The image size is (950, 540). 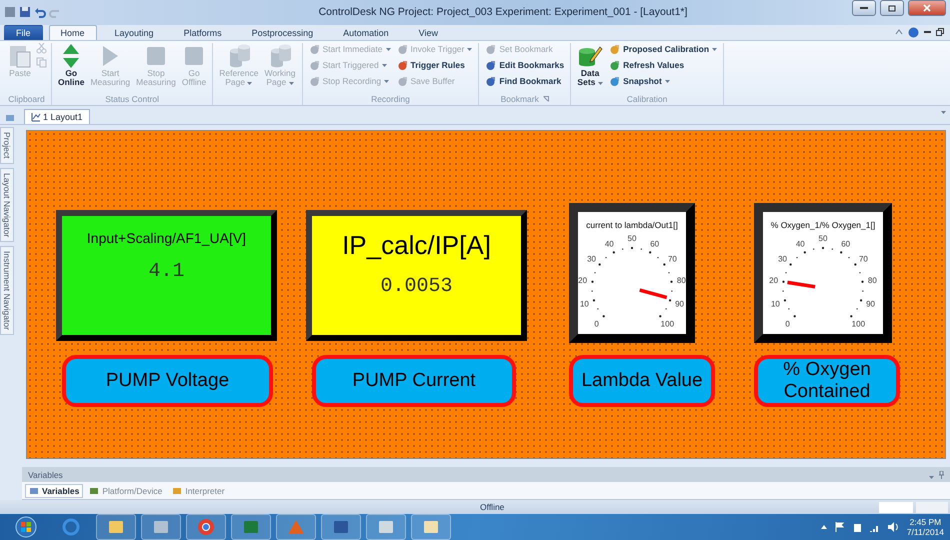 What do you see at coordinates (414, 381) in the screenshot?
I see `panel-button: PUMP Current` at bounding box center [414, 381].